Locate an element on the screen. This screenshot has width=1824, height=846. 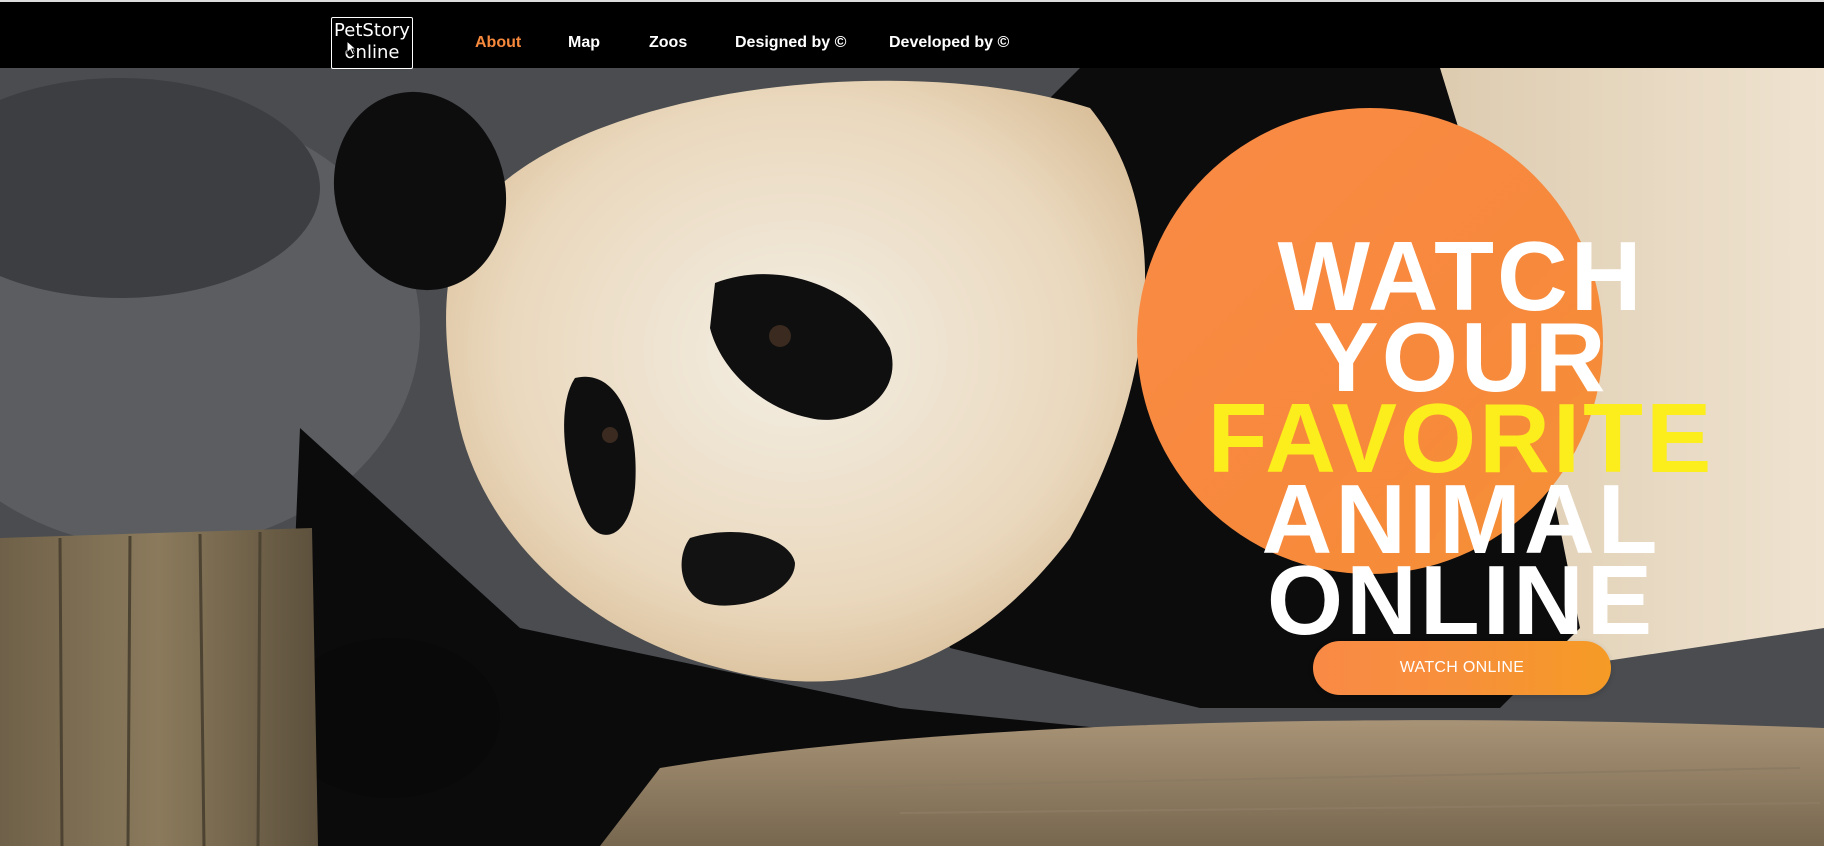
site-logo: PetStory online is located at coordinates (372, 43).